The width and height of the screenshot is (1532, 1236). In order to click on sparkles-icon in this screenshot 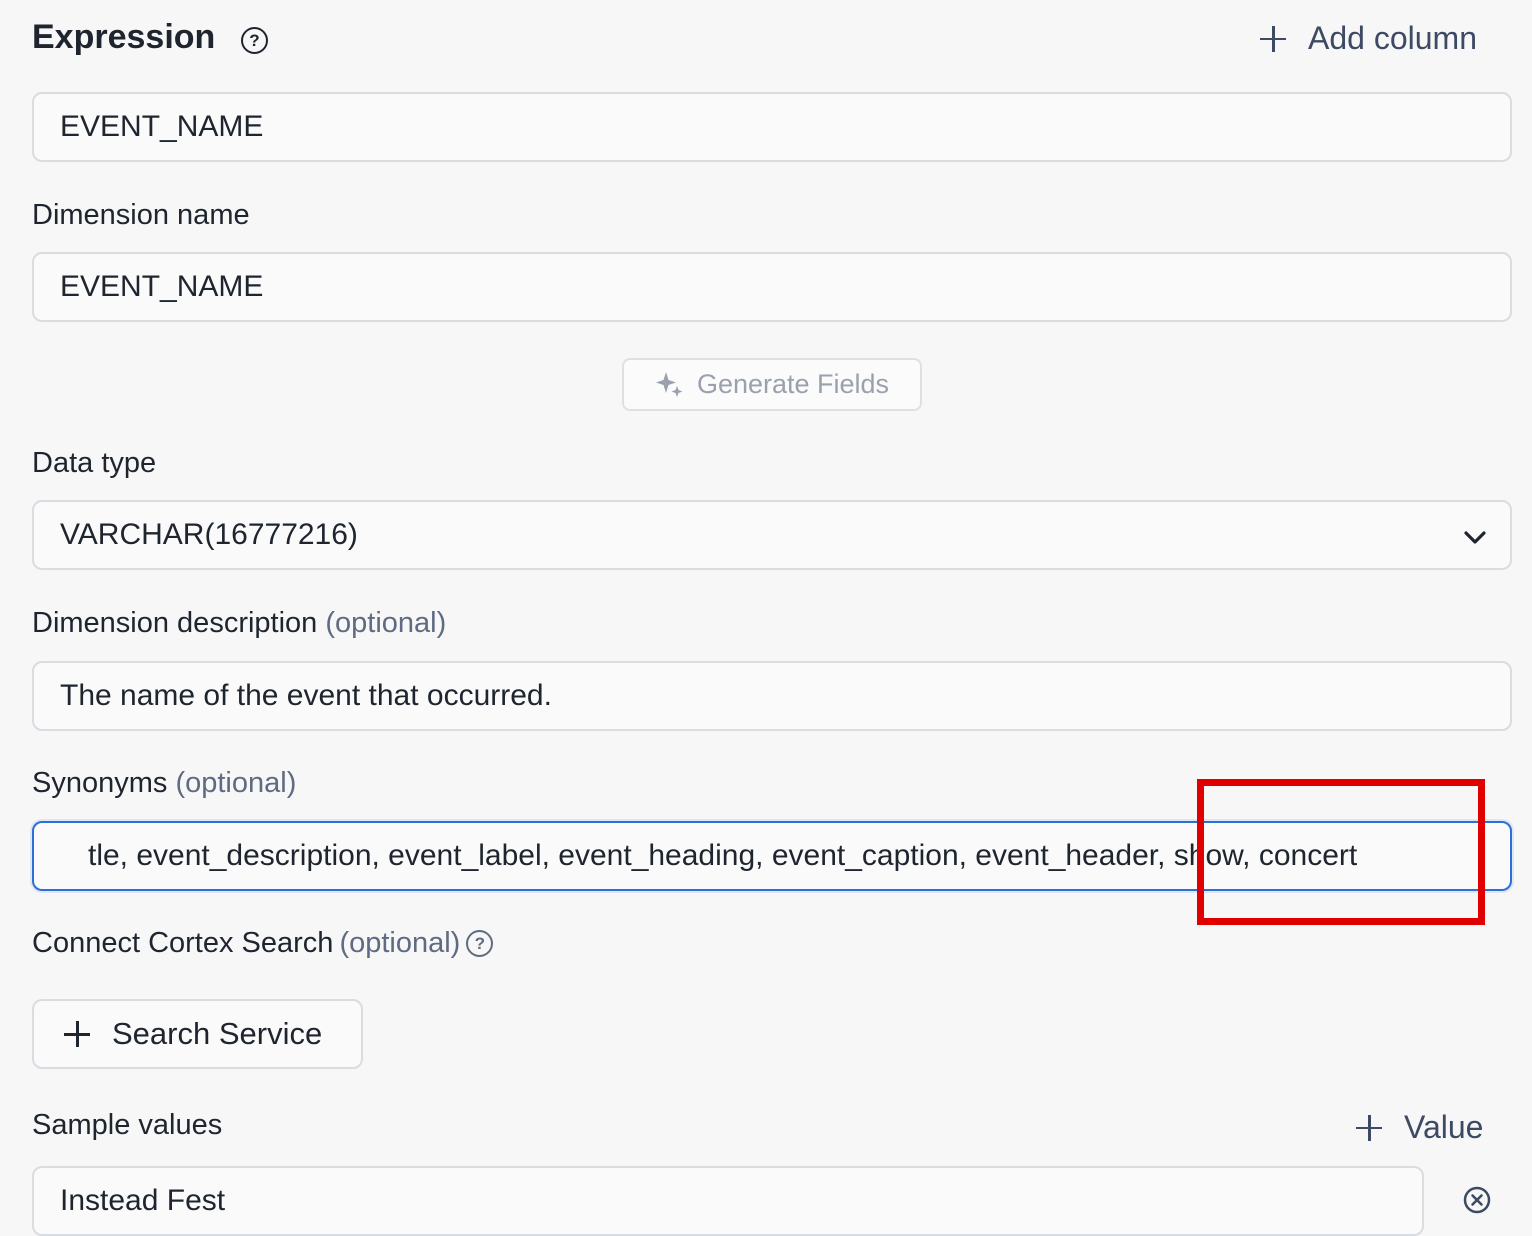, I will do `click(669, 384)`.